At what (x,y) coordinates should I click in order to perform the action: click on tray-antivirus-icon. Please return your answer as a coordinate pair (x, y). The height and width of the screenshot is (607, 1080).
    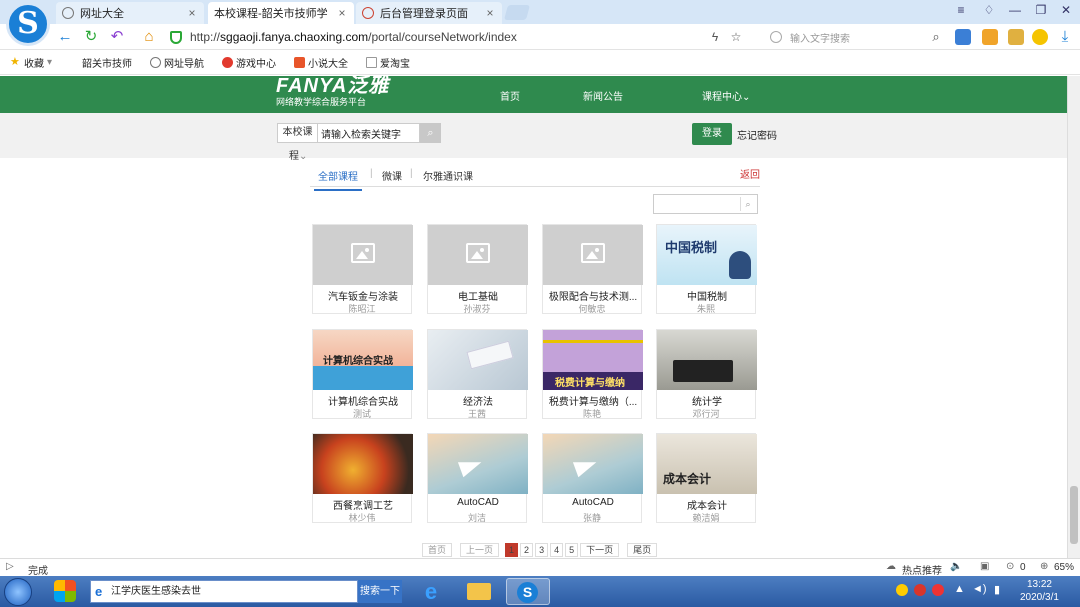
    Looking at the image, I should click on (920, 590).